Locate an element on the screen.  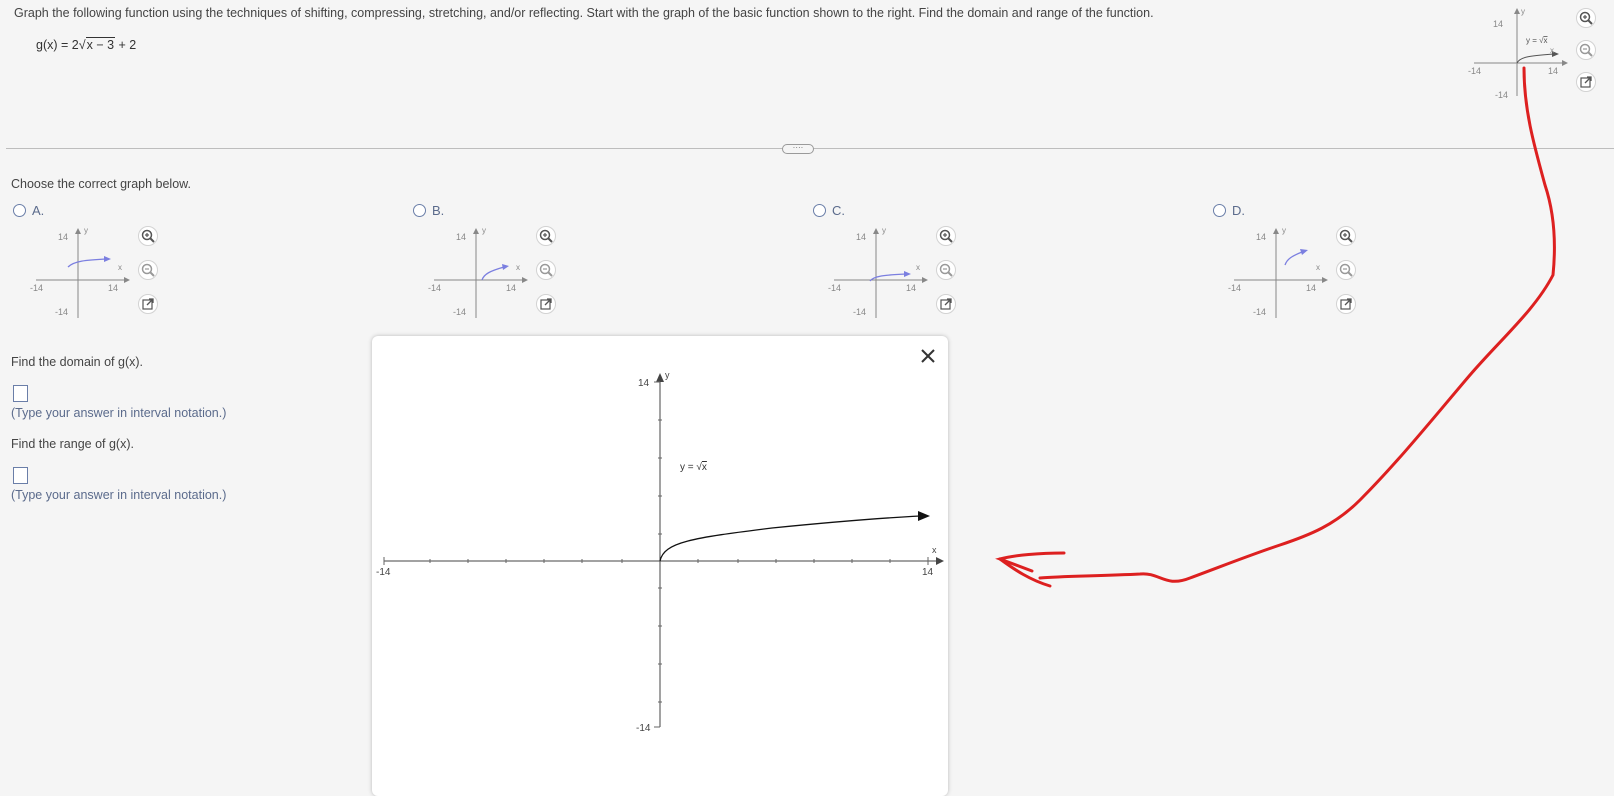
option-c-label: C. is located at coordinates (838, 210).